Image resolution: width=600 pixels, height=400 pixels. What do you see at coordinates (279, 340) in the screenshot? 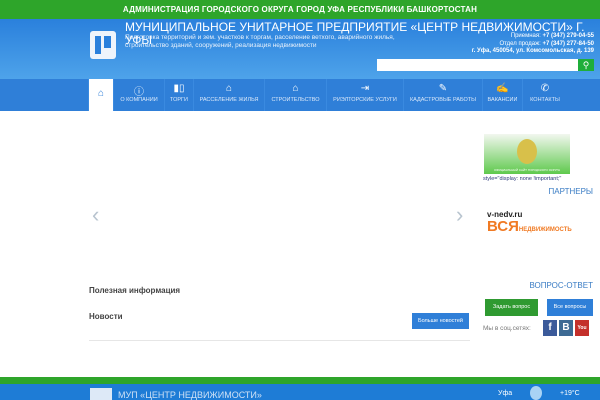
I see `divider` at bounding box center [279, 340].